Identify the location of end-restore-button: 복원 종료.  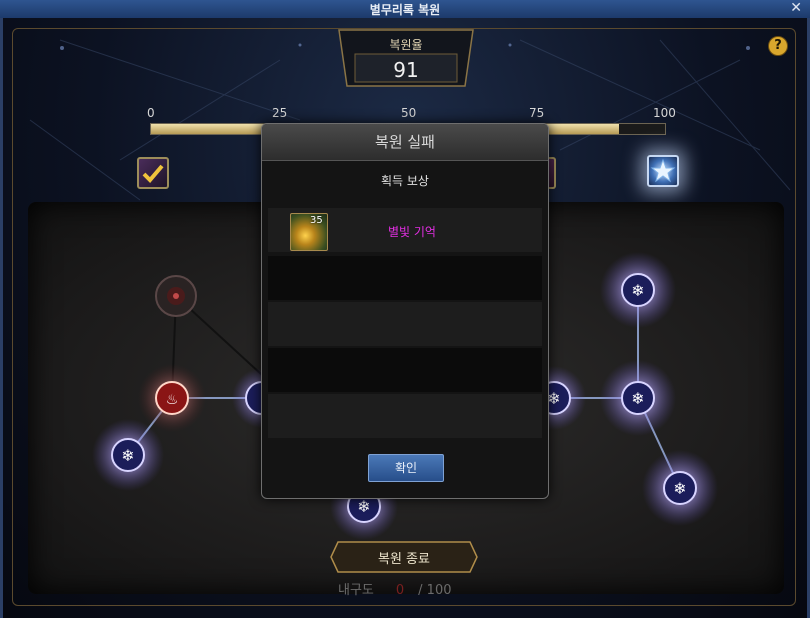
(404, 557).